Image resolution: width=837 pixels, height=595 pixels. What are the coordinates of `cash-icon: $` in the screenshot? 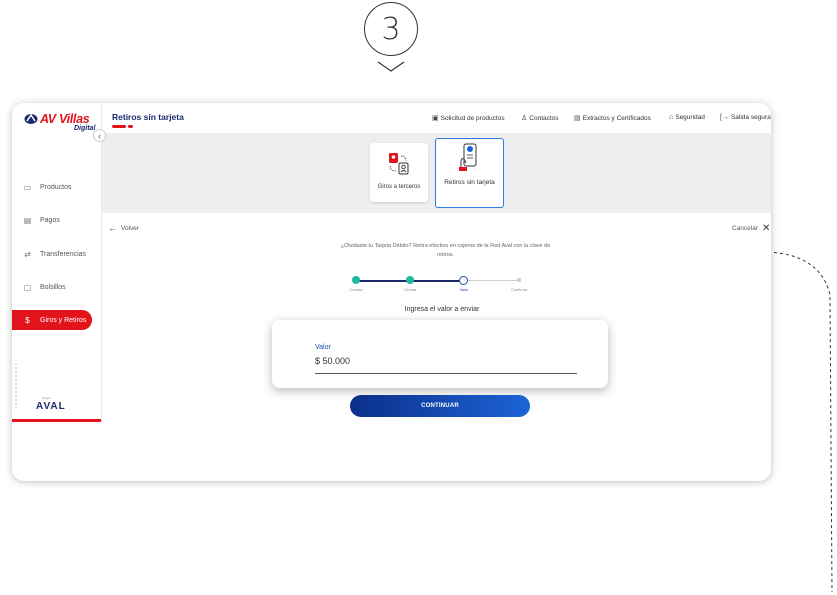 It's located at (27, 320).